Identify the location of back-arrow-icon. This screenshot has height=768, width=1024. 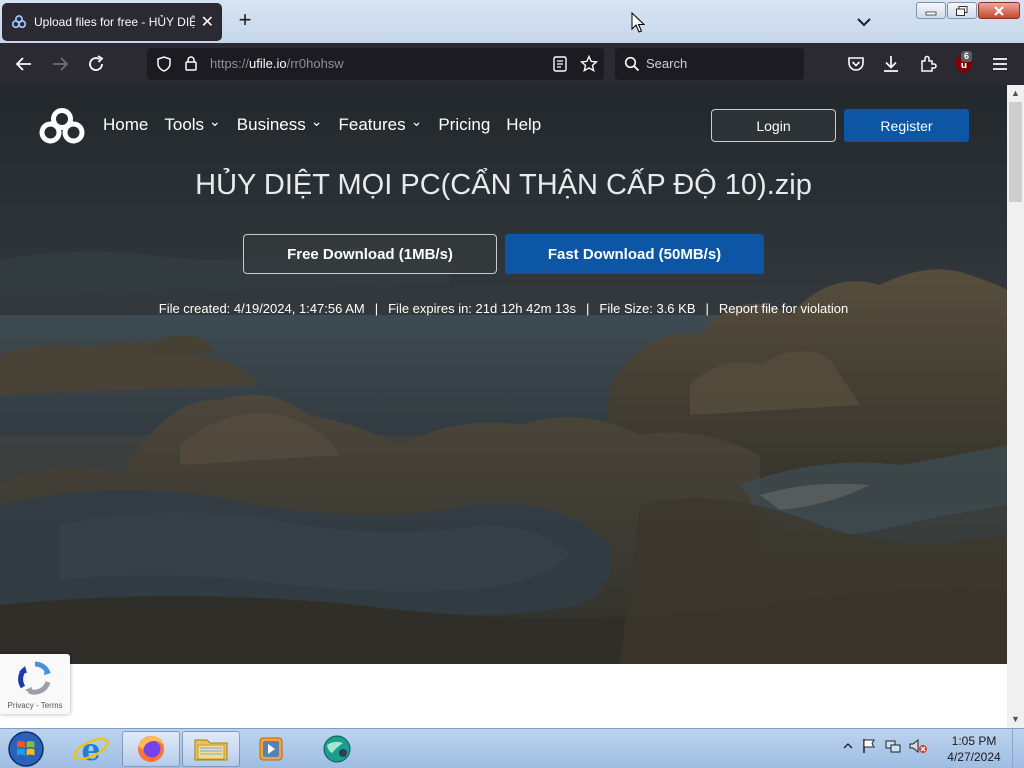
(24, 64).